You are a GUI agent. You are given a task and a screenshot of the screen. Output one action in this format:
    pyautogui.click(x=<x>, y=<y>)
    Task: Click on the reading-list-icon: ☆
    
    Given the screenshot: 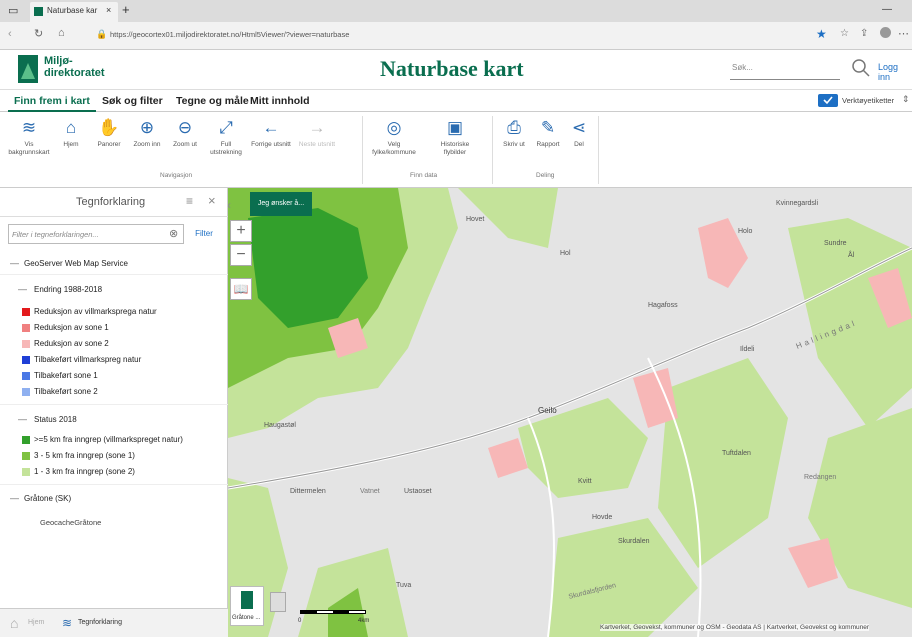 What is the action you would take?
    pyautogui.click(x=844, y=33)
    